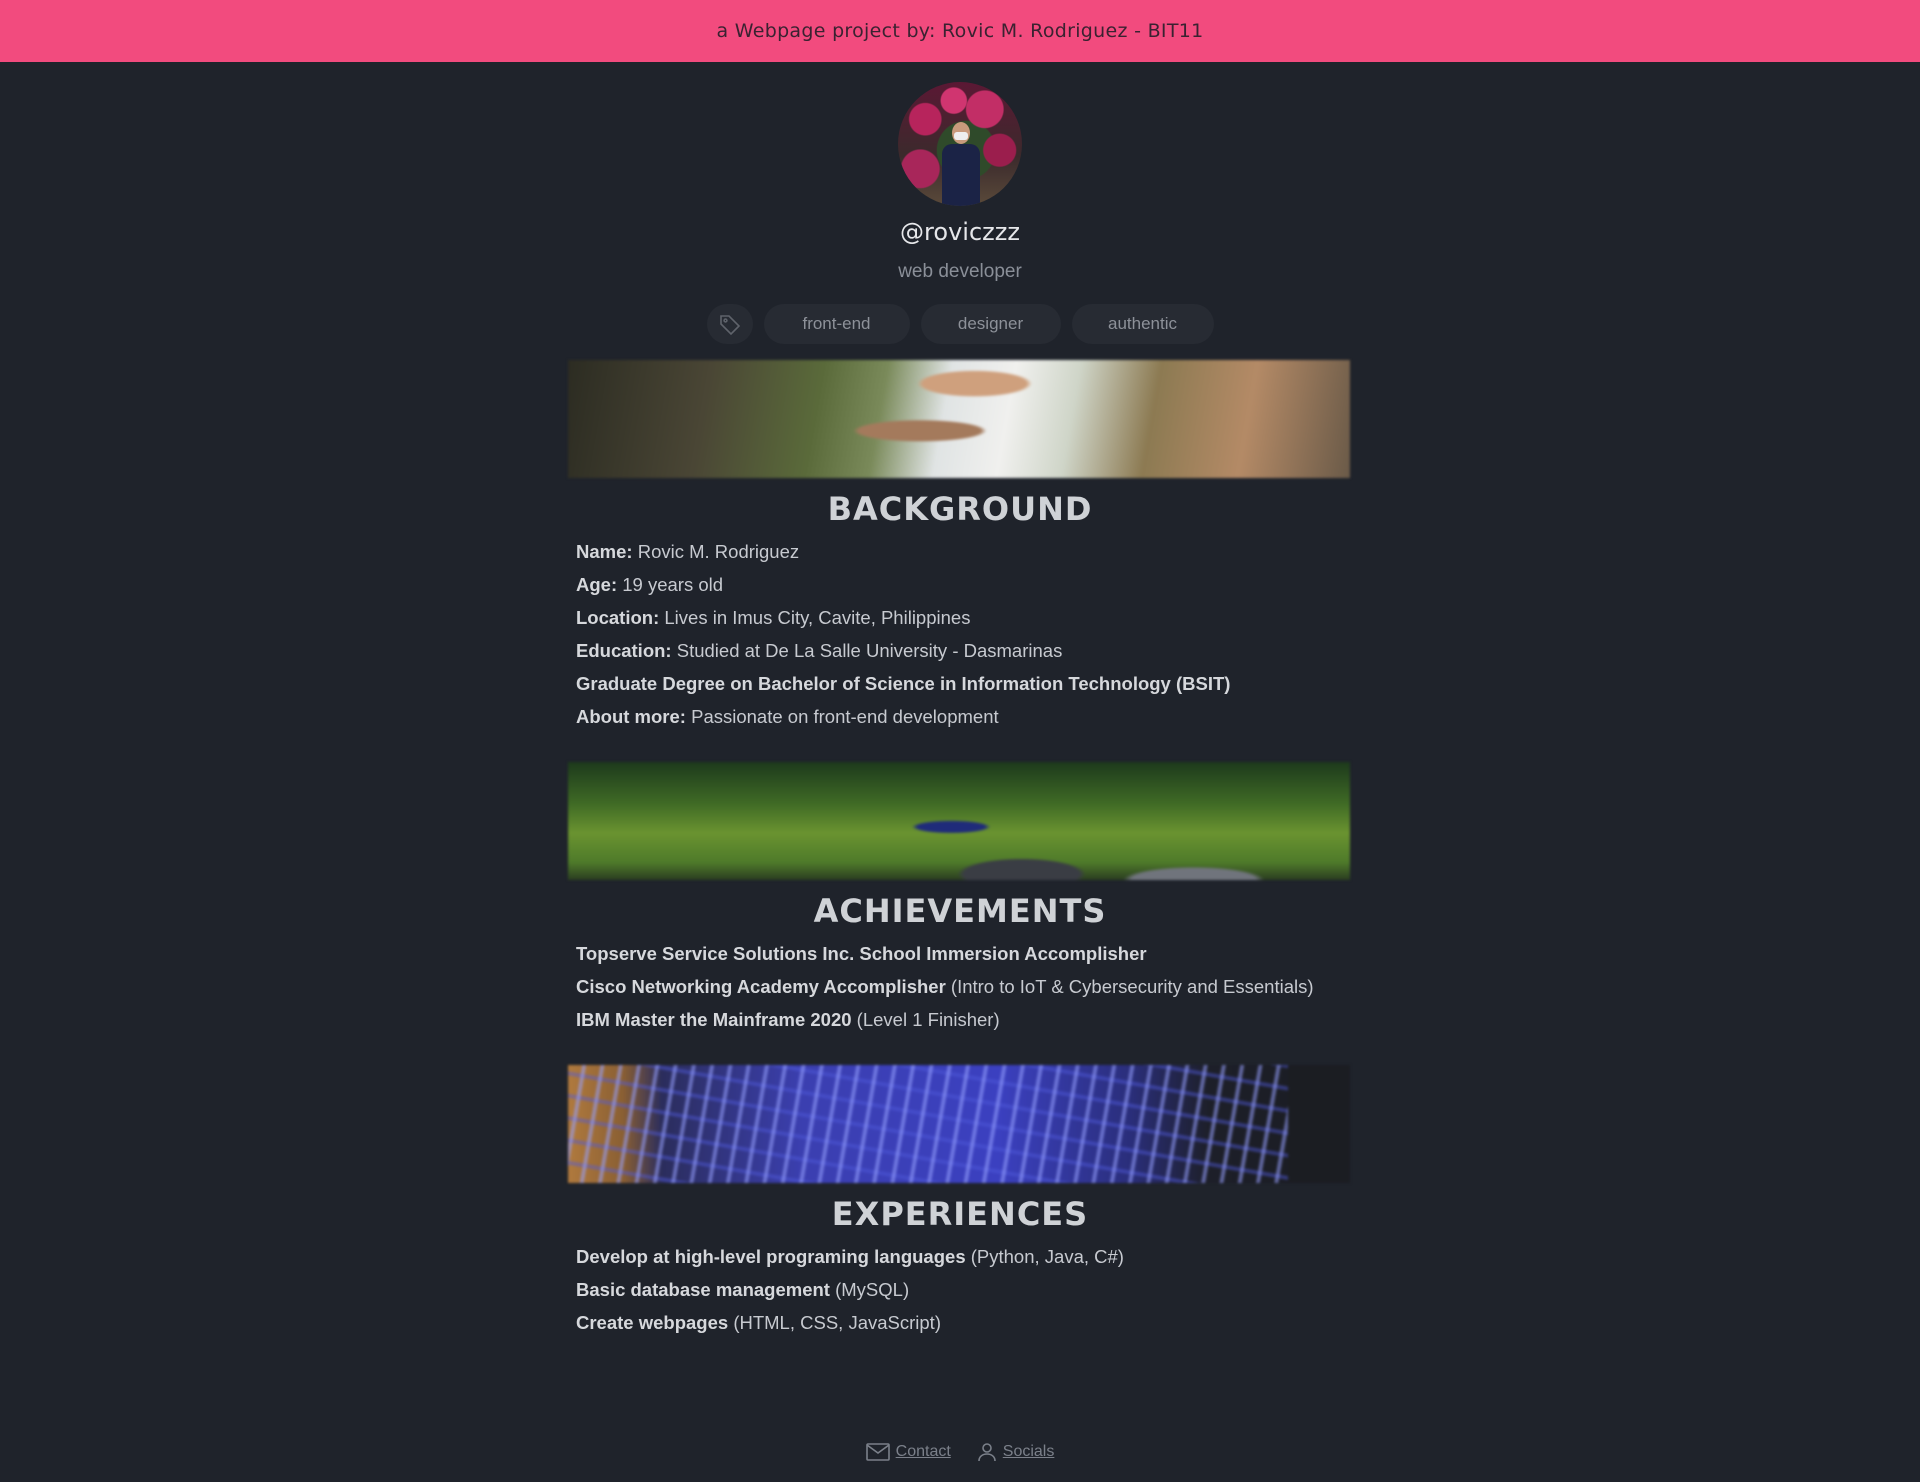 Image resolution: width=1920 pixels, height=1482 pixels. Describe the element at coordinates (959, 821) in the screenshot. I see `achievements-banner-image` at that location.